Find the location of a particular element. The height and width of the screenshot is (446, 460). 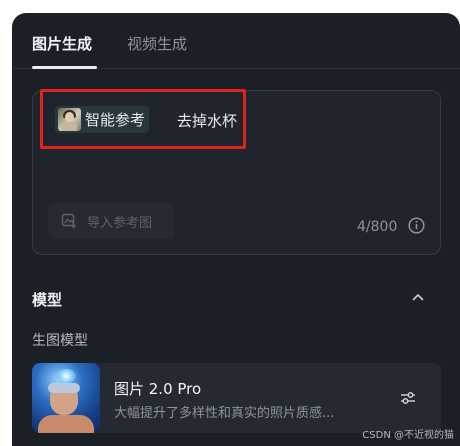

active-tab-indicator is located at coordinates (64, 67).